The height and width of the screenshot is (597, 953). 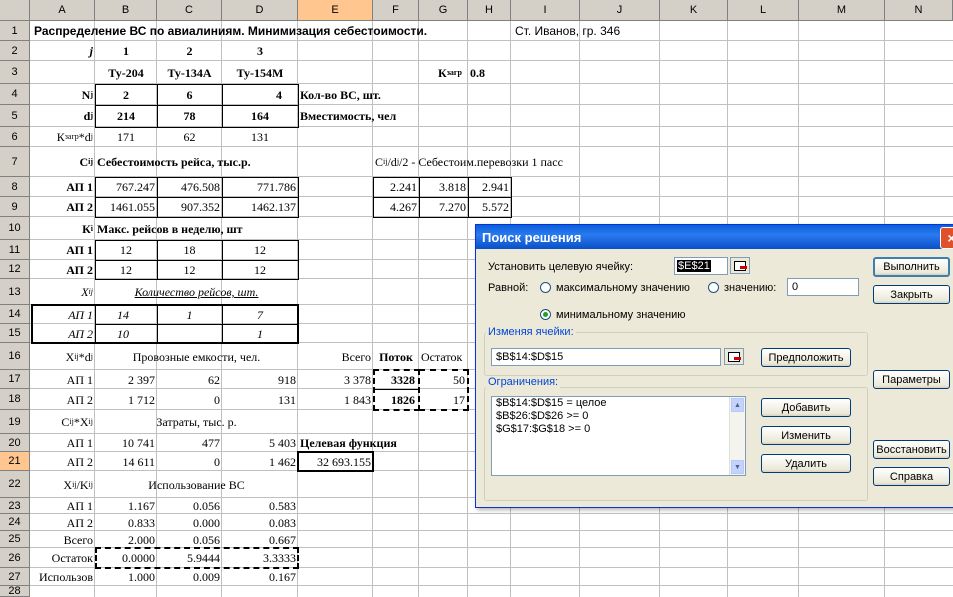 What do you see at coordinates (62, 333) in the screenshot?
I see `cell-a15: АП 2` at bounding box center [62, 333].